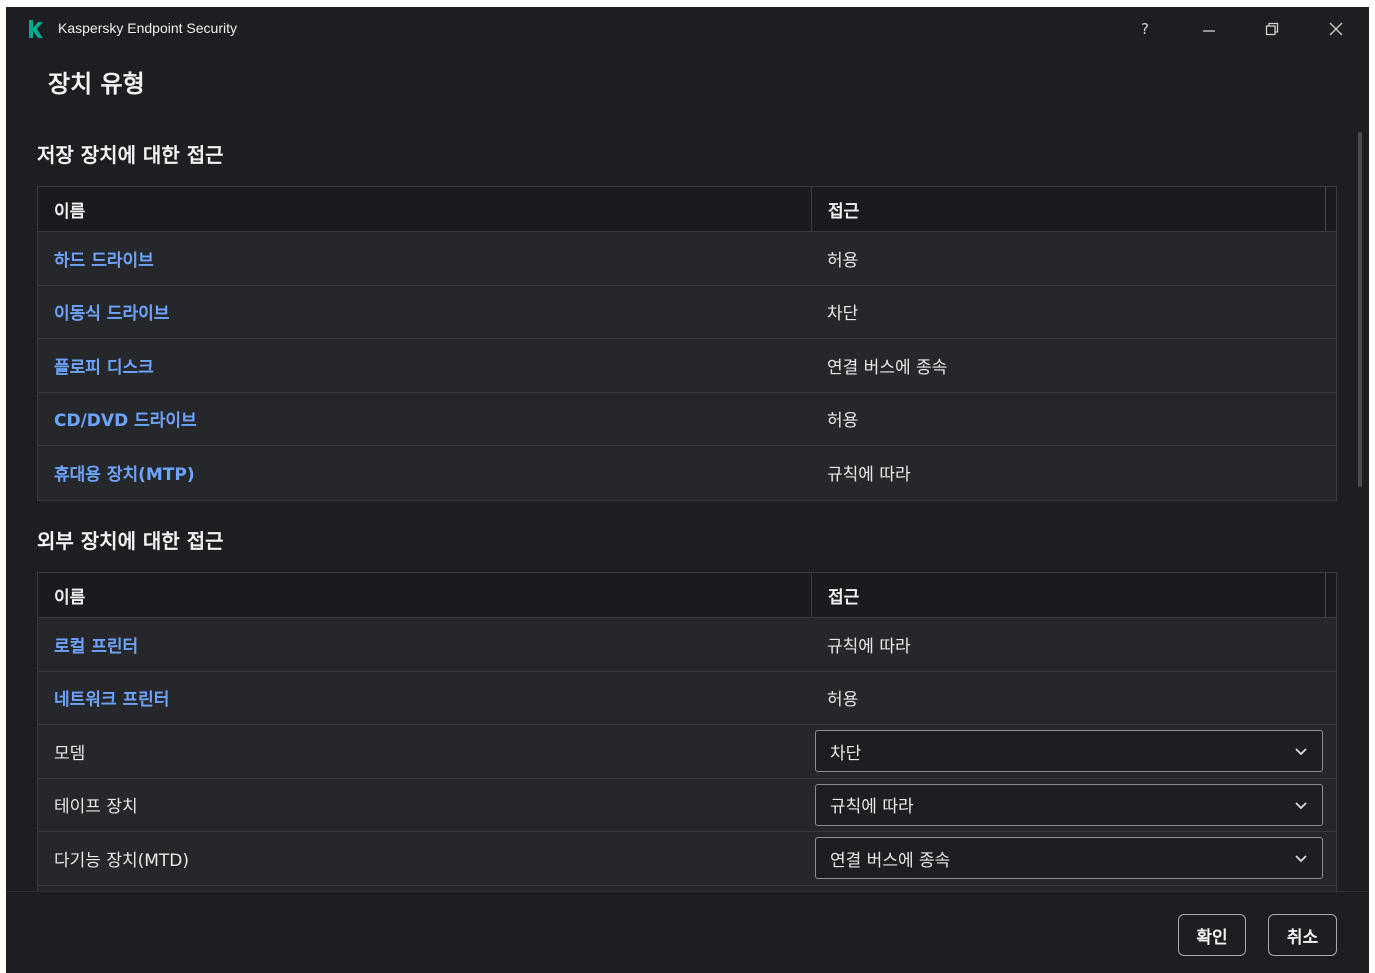  Describe the element at coordinates (130, 541) in the screenshot. I see `external-section-title: 외부 장치에 대한 접근` at that location.